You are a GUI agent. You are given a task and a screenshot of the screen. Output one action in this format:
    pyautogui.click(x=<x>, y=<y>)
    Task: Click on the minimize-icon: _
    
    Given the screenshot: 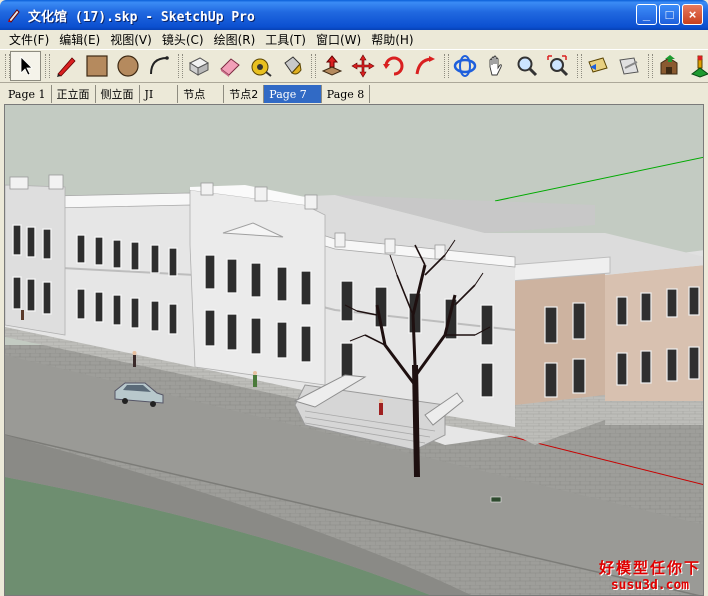 What is the action you would take?
    pyautogui.click(x=646, y=14)
    